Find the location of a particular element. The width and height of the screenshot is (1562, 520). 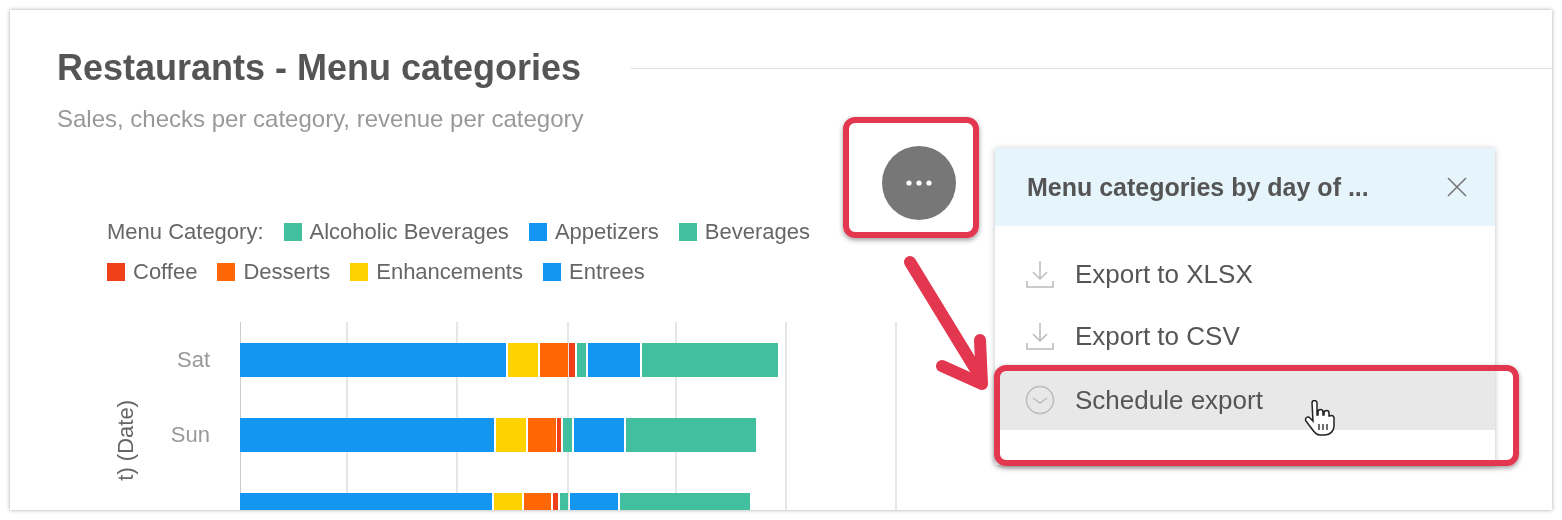

category-label: Sun is located at coordinates (190, 435).